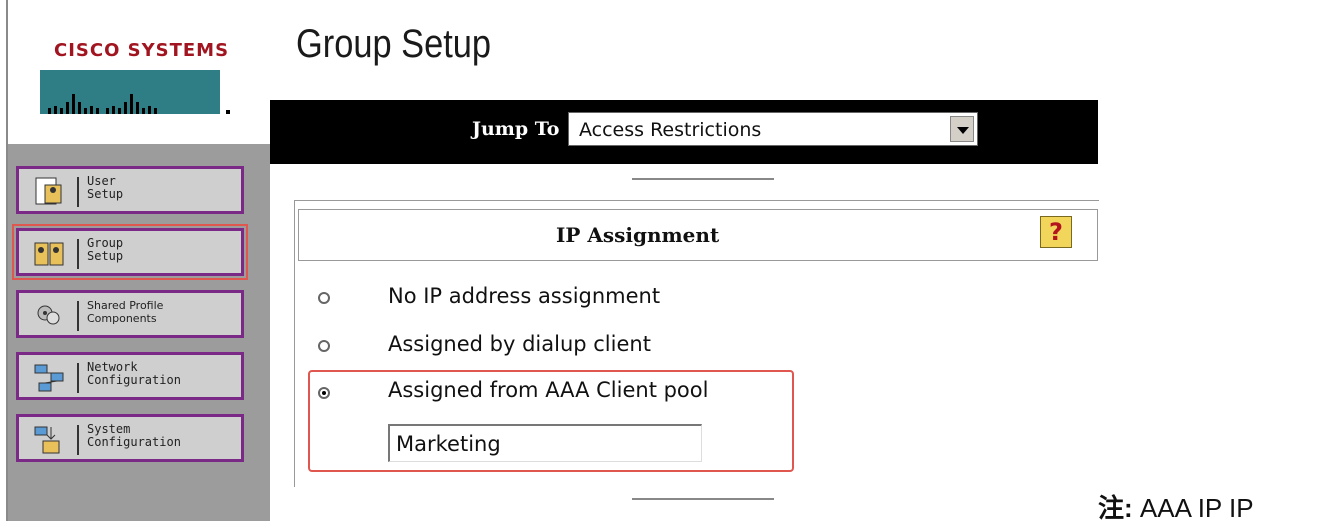 The width and height of the screenshot is (1318, 525). I want to click on radio-dialup-client, so click(324, 346).